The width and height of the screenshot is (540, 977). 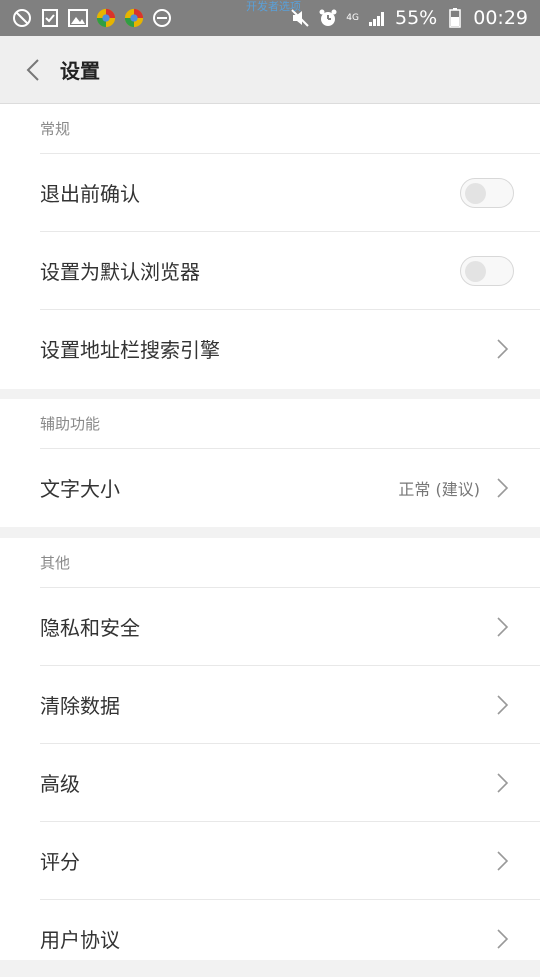 What do you see at coordinates (487, 270) in the screenshot?
I see `default-browser-toggle` at bounding box center [487, 270].